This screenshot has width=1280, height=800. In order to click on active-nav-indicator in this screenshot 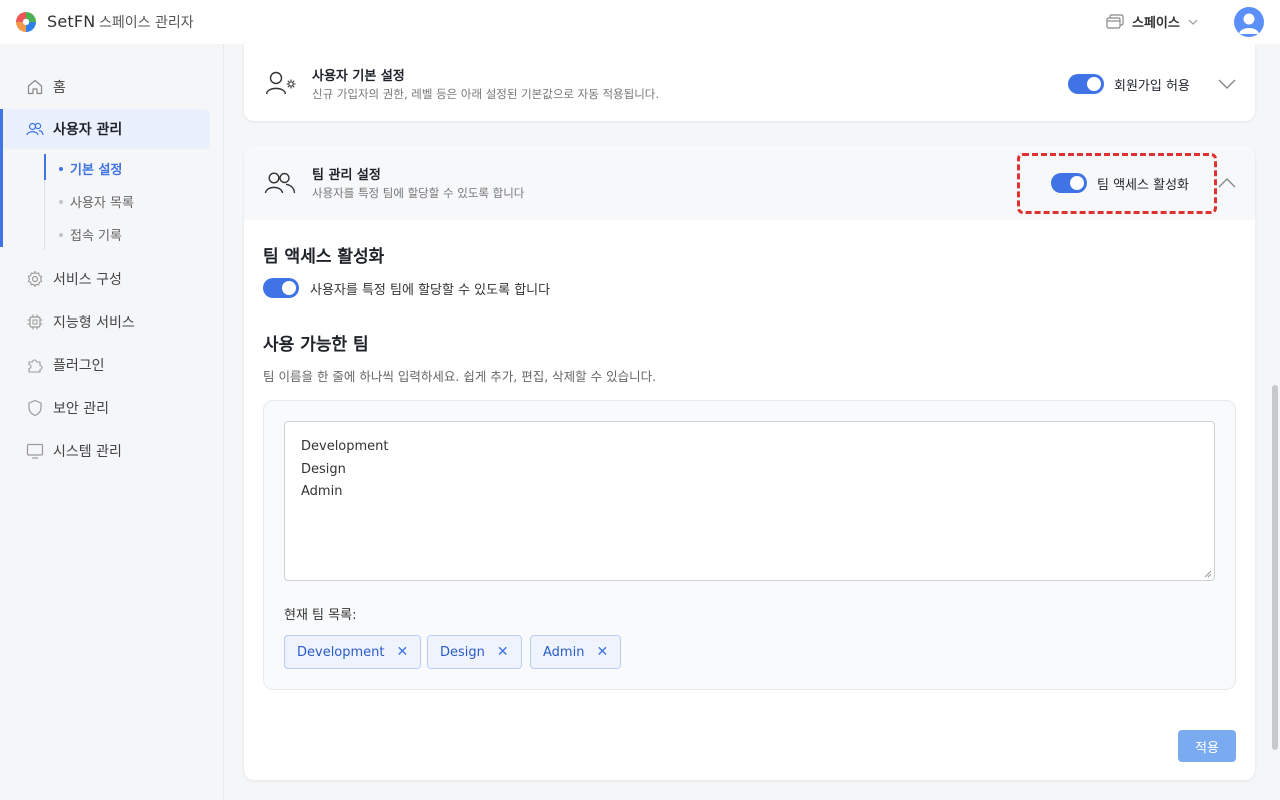, I will do `click(1, 178)`.